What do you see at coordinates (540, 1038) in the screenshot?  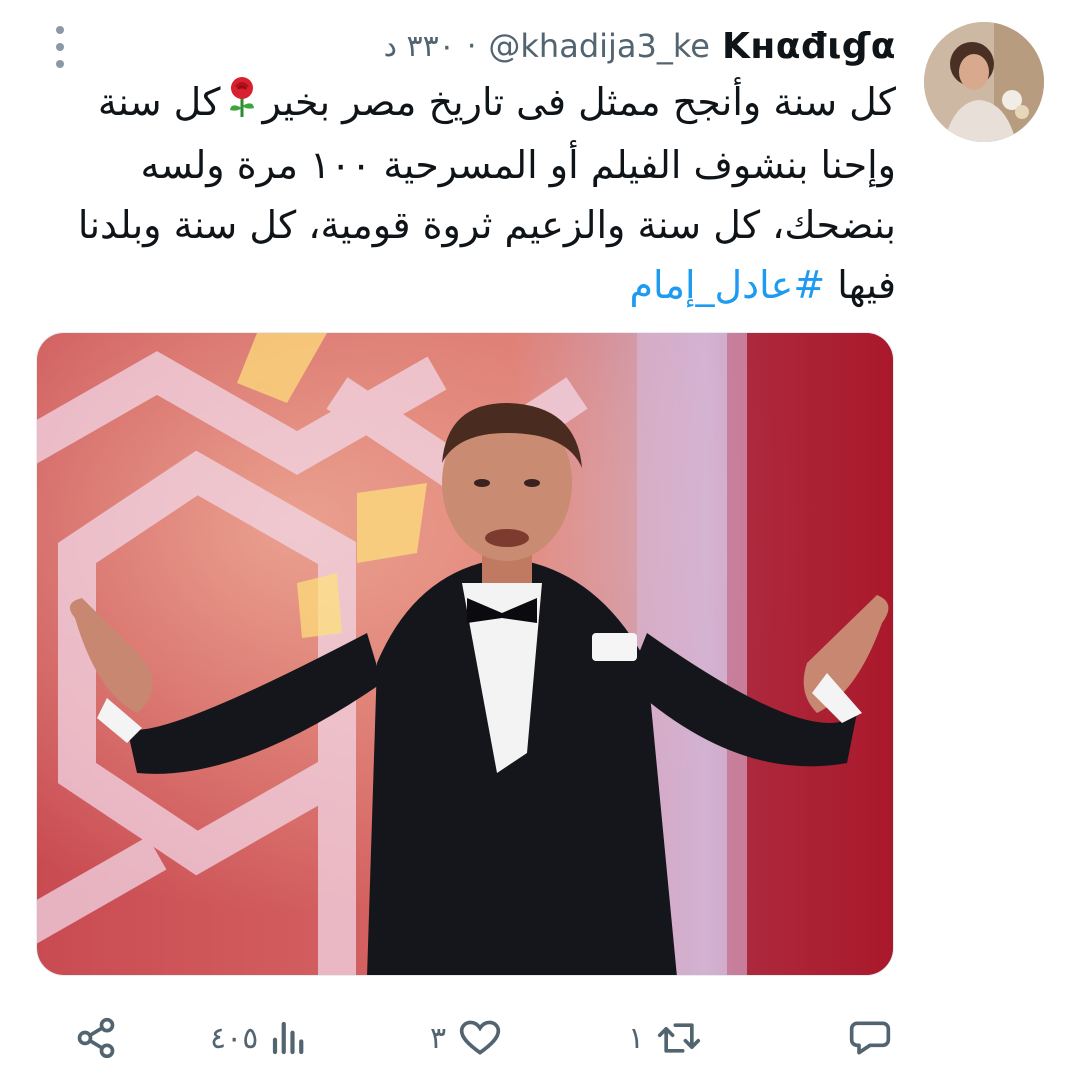 I see `tweet-actions-bar: ٤٠٥ ٣ ١` at bounding box center [540, 1038].